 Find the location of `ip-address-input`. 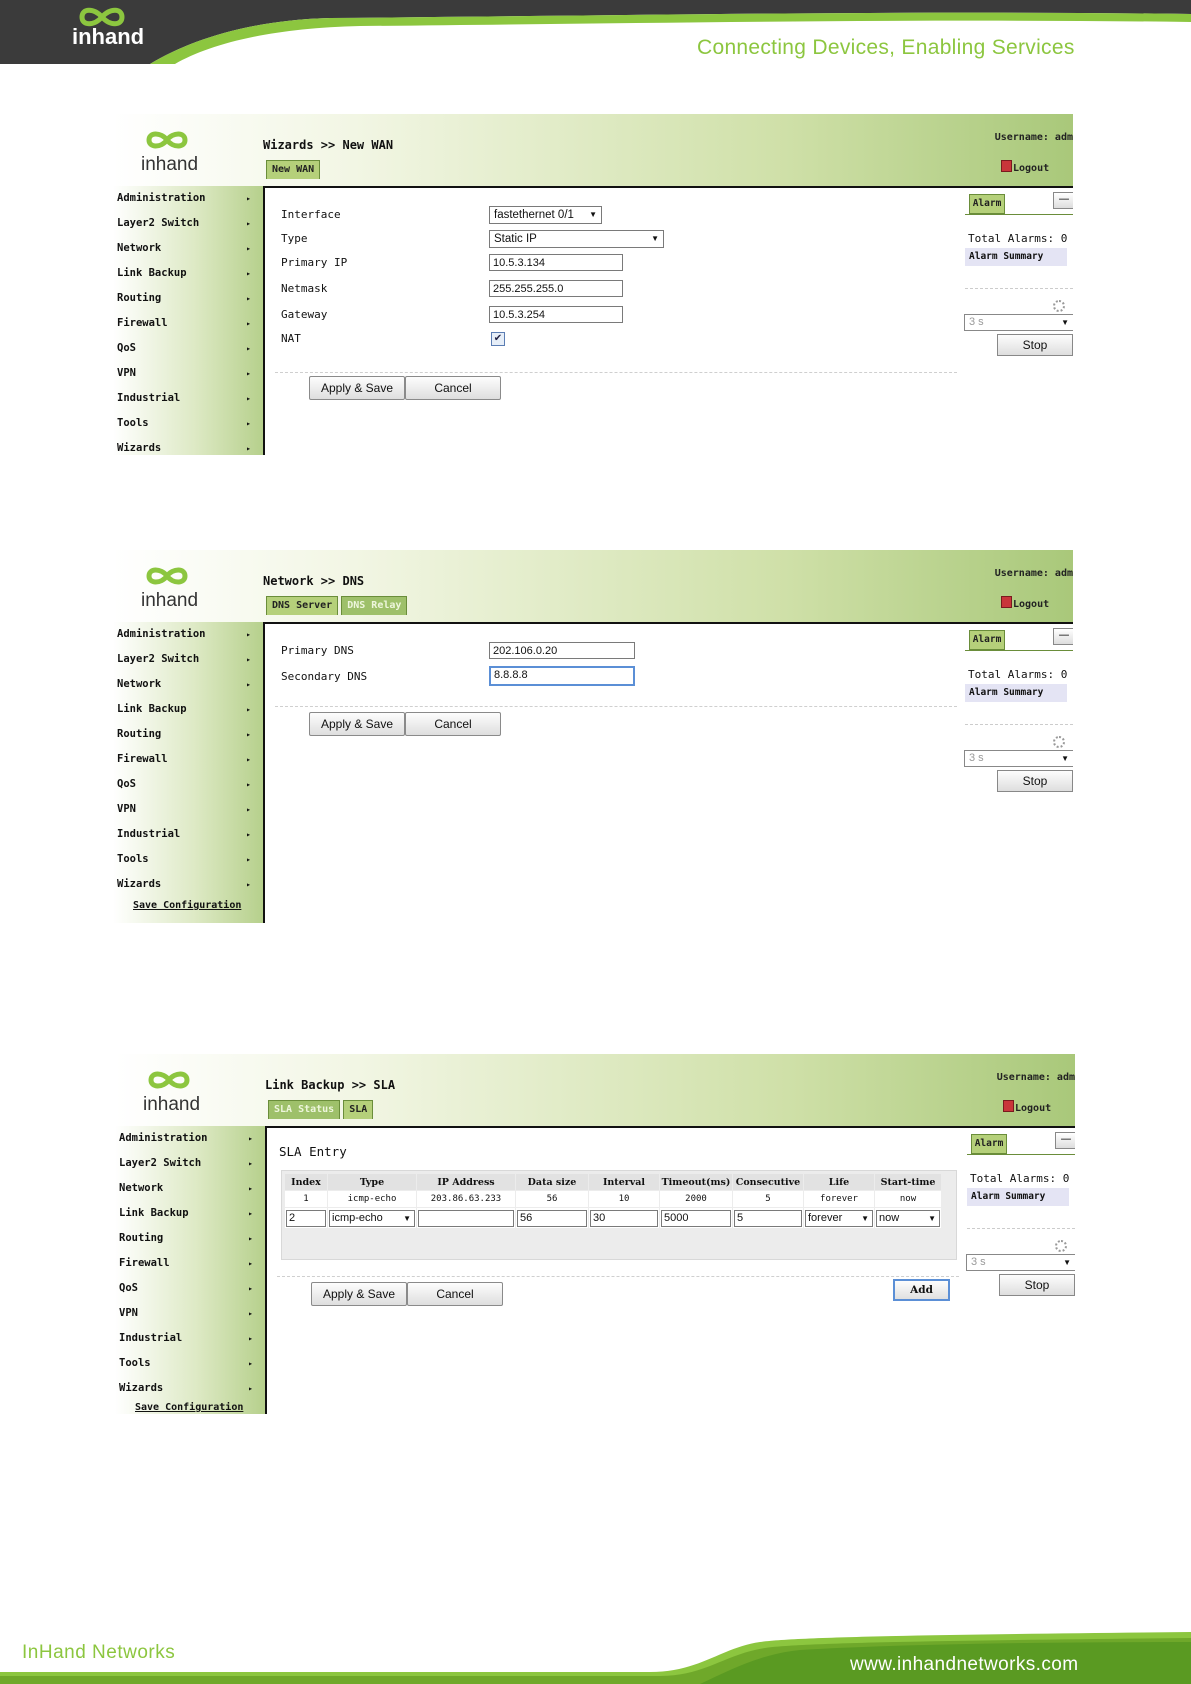

ip-address-input is located at coordinates (466, 1218).